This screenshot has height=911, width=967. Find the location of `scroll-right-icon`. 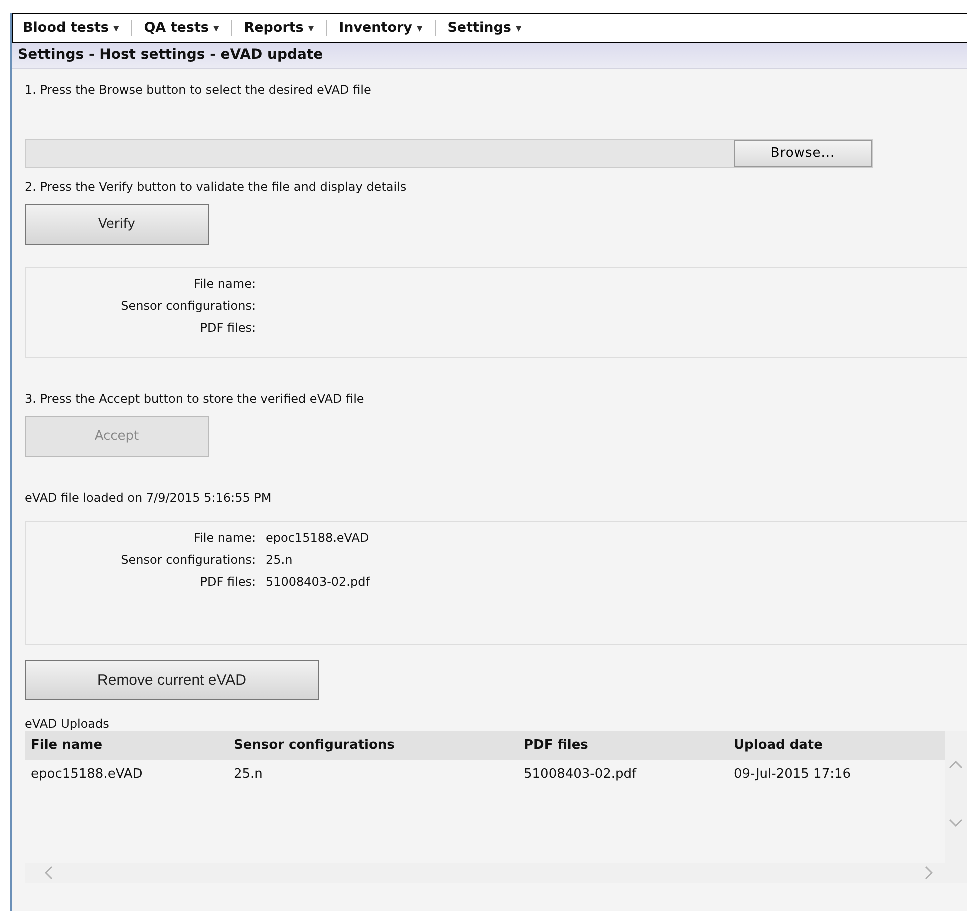

scroll-right-icon is located at coordinates (929, 873).